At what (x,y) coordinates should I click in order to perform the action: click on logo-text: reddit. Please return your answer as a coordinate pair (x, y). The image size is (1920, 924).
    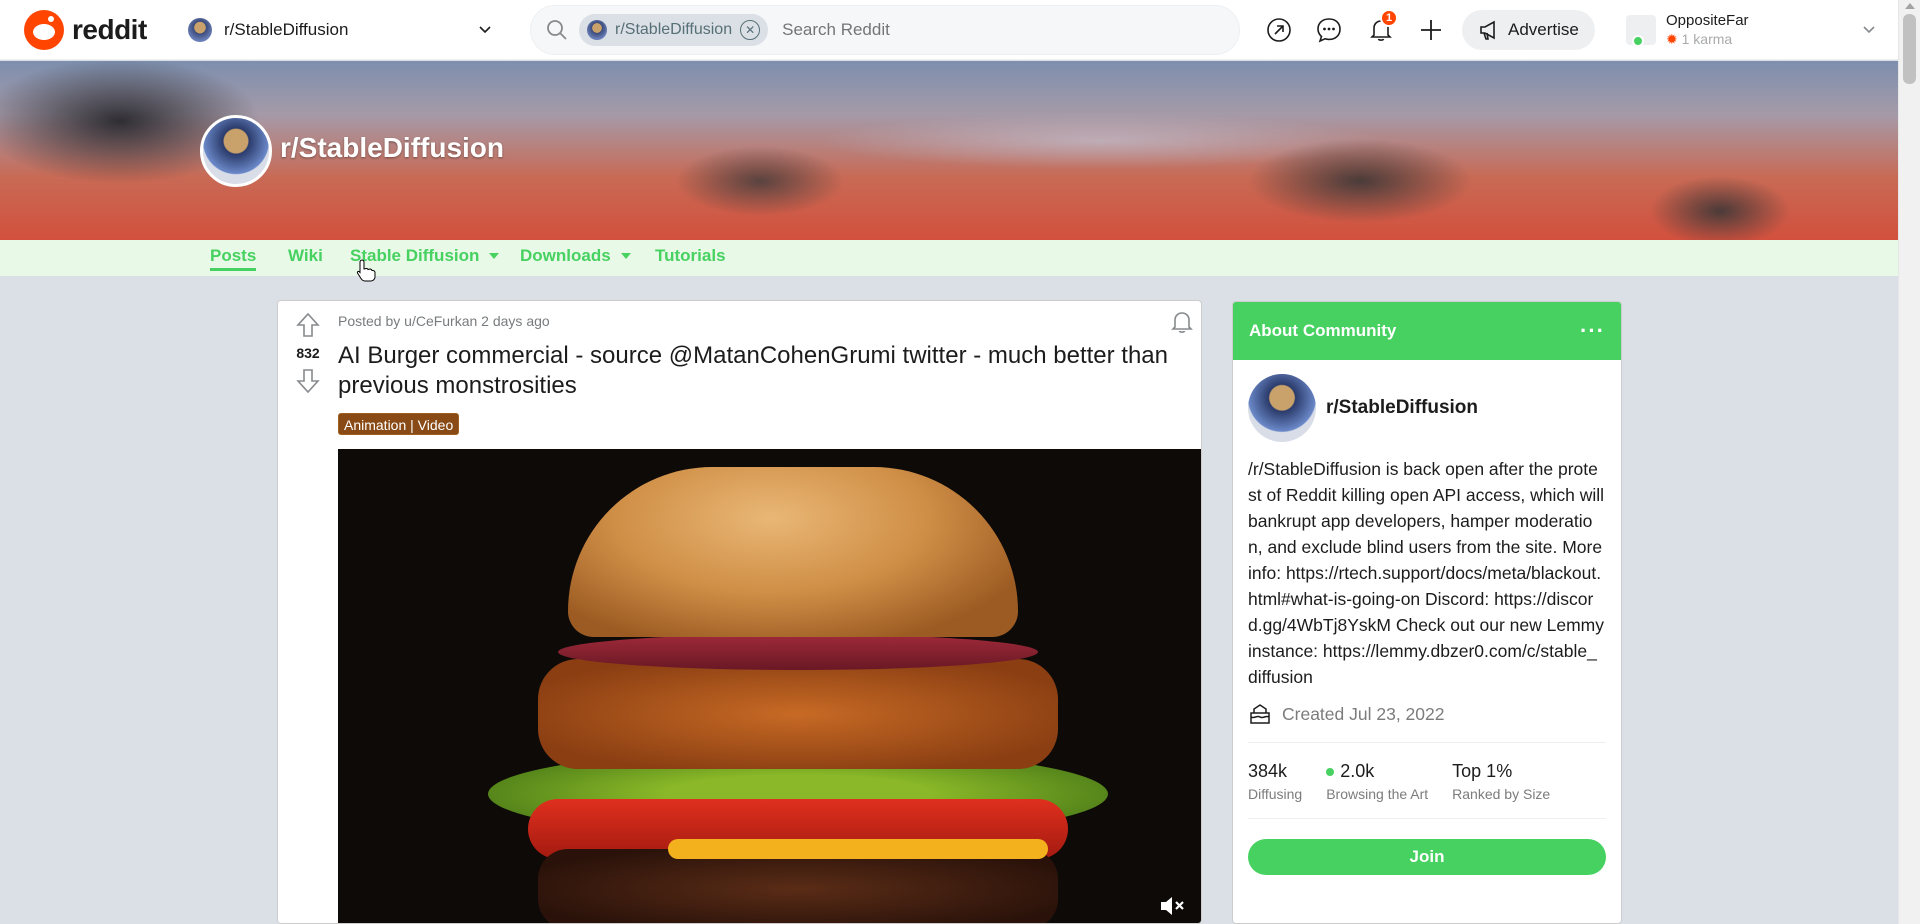
    Looking at the image, I should click on (109, 29).